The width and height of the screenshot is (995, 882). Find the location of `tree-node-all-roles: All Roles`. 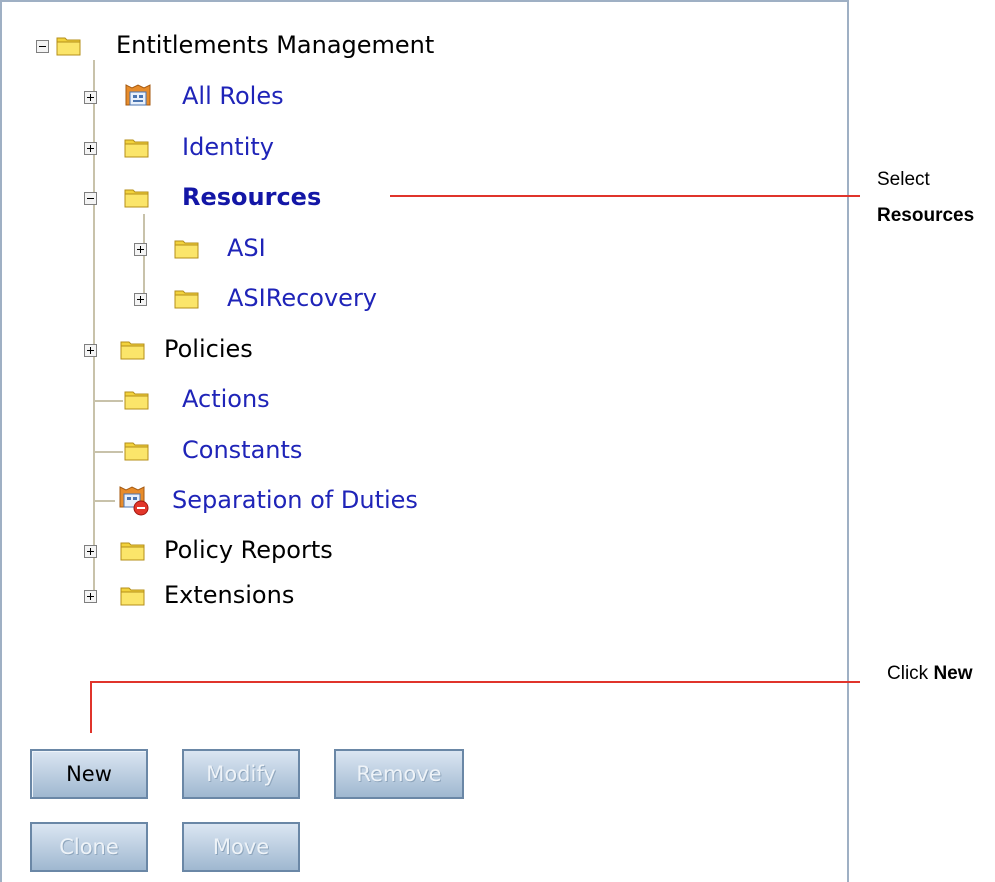

tree-node-all-roles: All Roles is located at coordinates (204, 97).